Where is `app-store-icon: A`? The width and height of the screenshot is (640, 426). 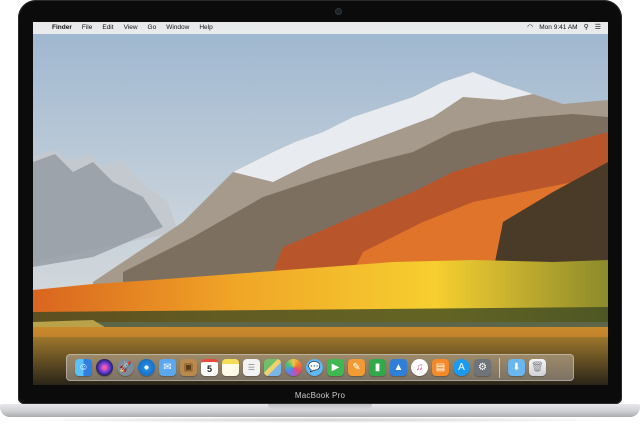
app-store-icon: A is located at coordinates (461, 367).